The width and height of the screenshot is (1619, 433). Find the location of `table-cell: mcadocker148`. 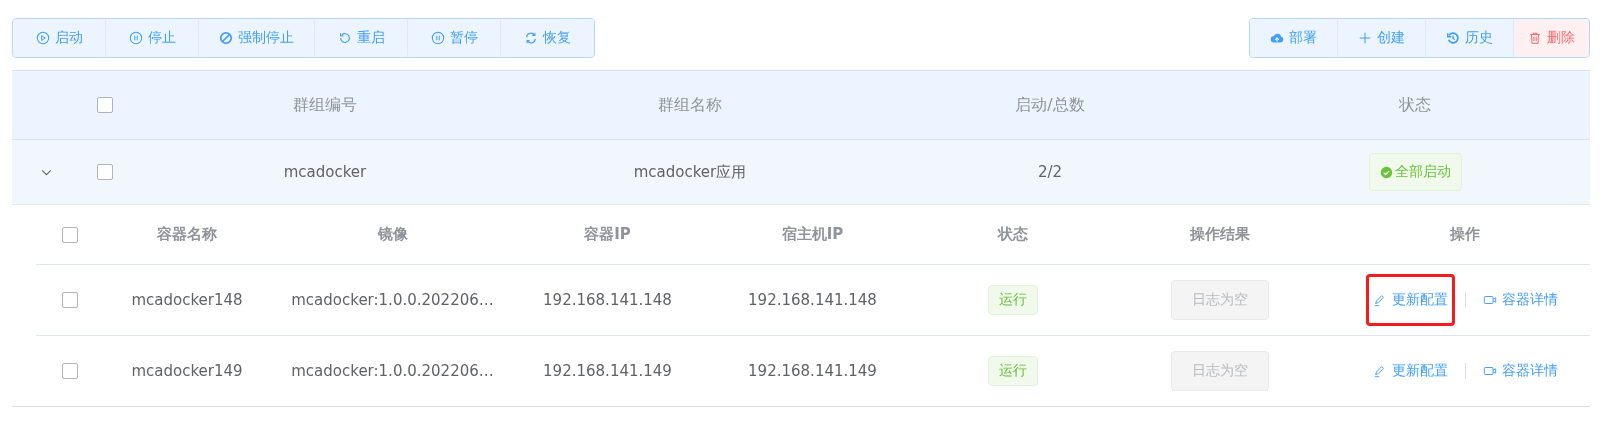

table-cell: mcadocker148 is located at coordinates (187, 300).